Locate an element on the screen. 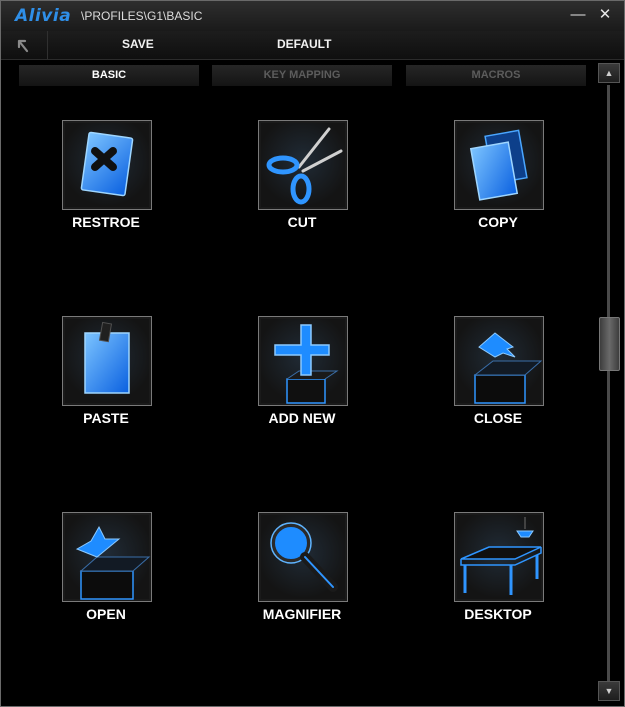 The width and height of the screenshot is (625, 707). tab-basic: BASIC is located at coordinates (109, 75).